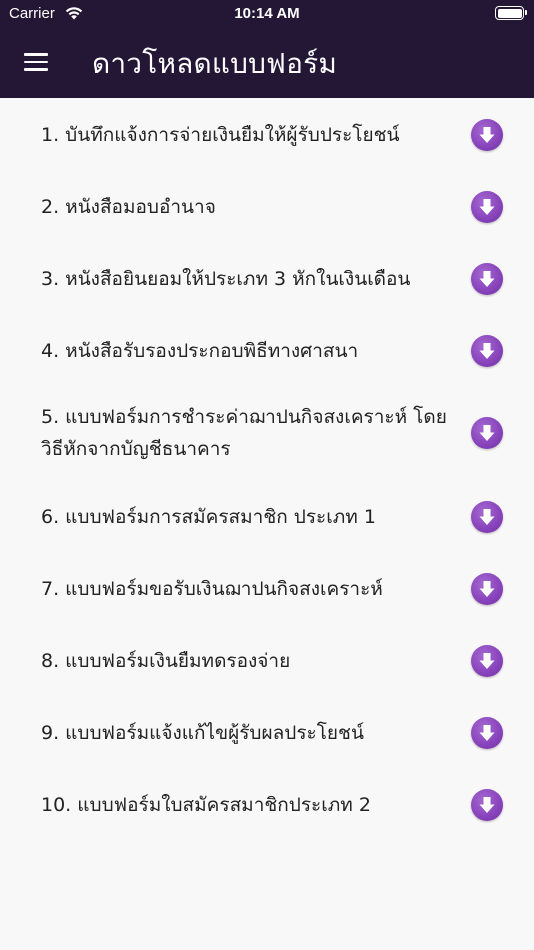 The height and width of the screenshot is (950, 534). What do you see at coordinates (208, 517) in the screenshot?
I see `form-item-label: 6. แบบฟอร์มการสมัครสมาชิก ประเภท 1` at bounding box center [208, 517].